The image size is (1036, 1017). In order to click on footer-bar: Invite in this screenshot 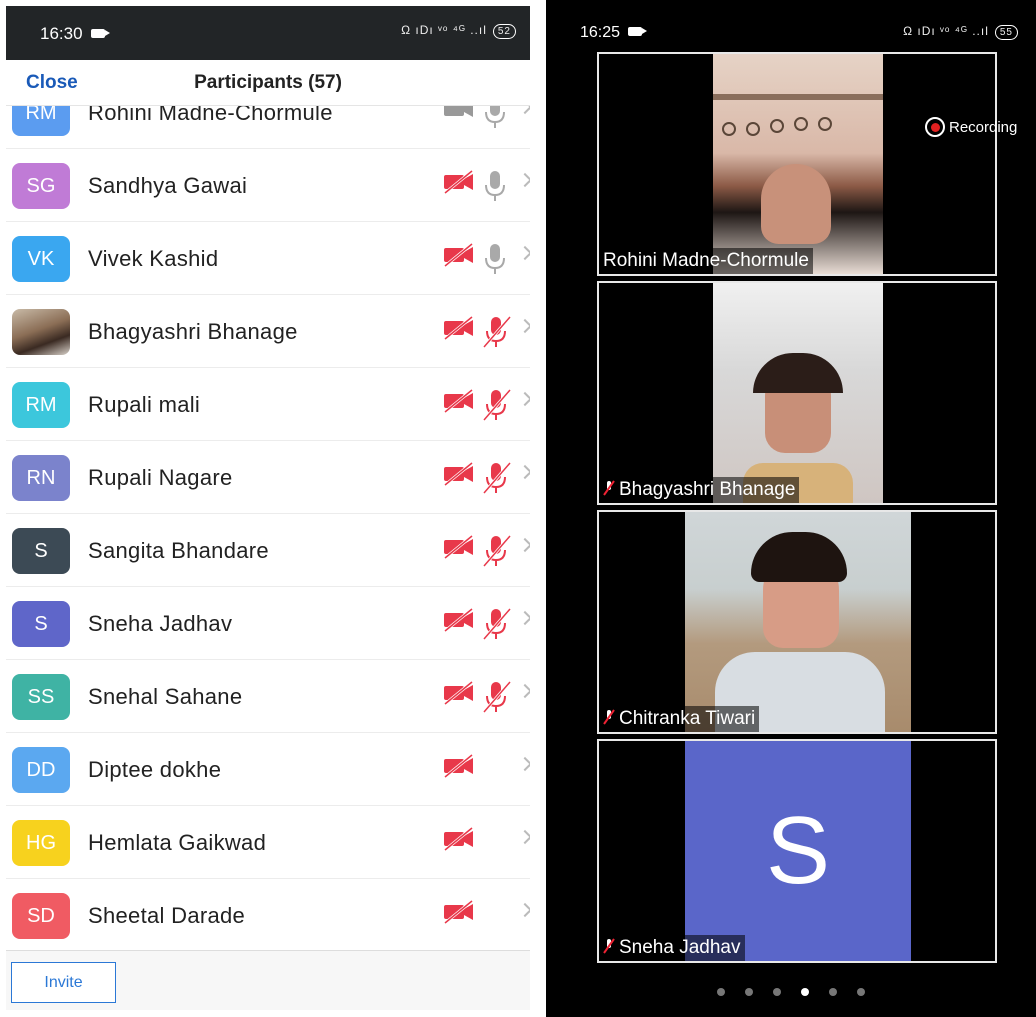, I will do `click(268, 980)`.